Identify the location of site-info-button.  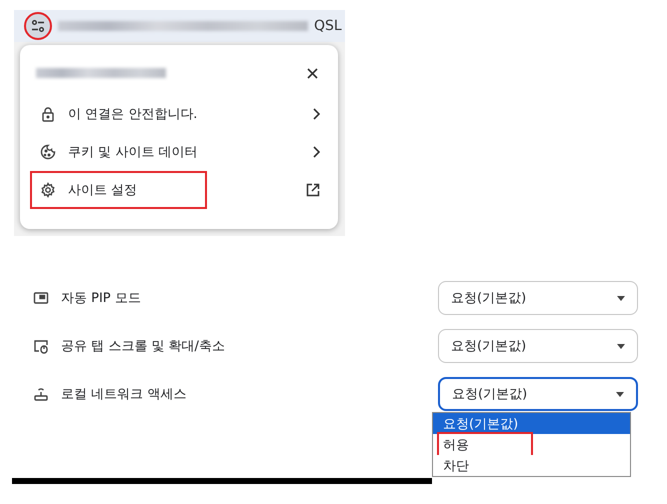
(38, 26).